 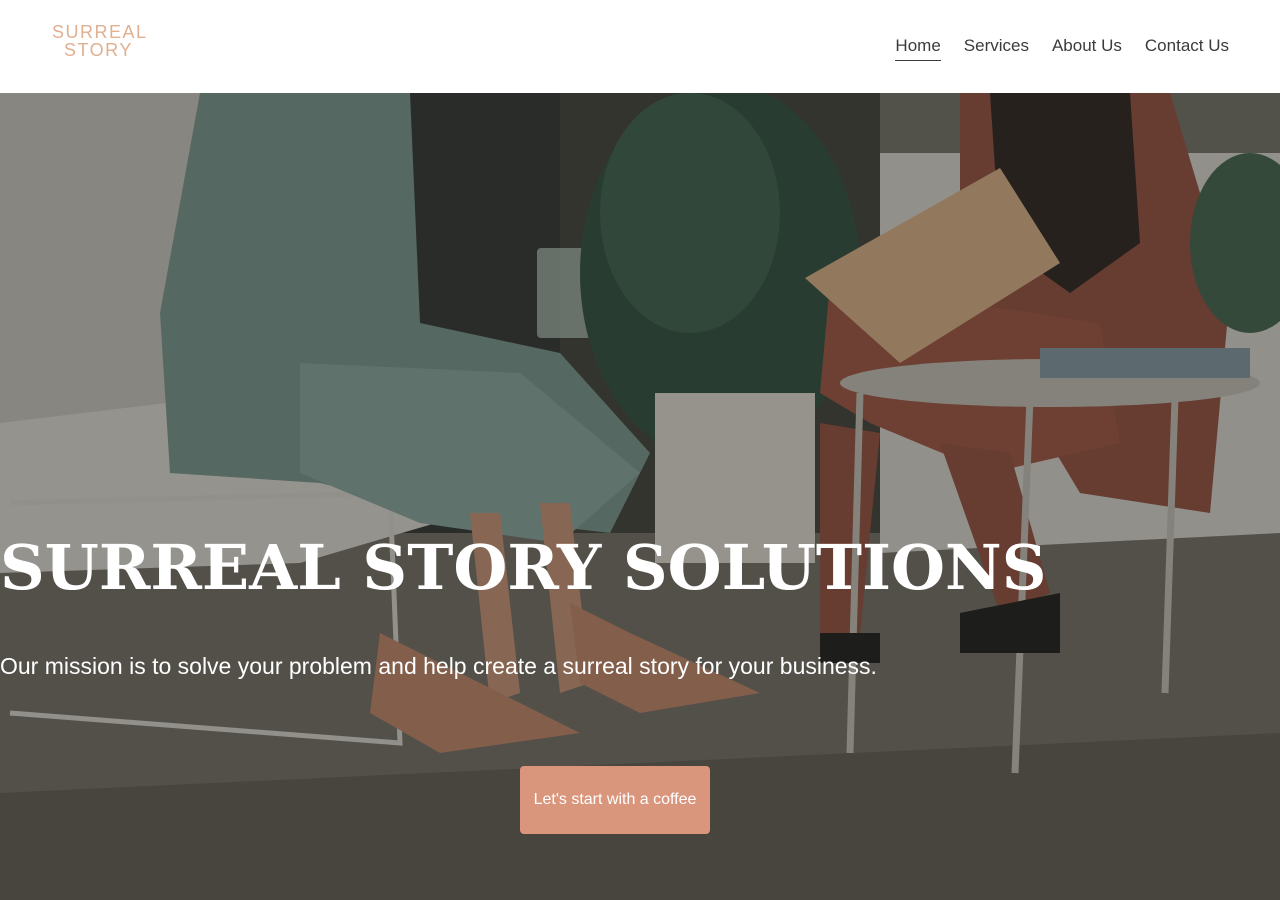 I want to click on start-coffee-button: Let's start with a coffee, so click(x=615, y=800).